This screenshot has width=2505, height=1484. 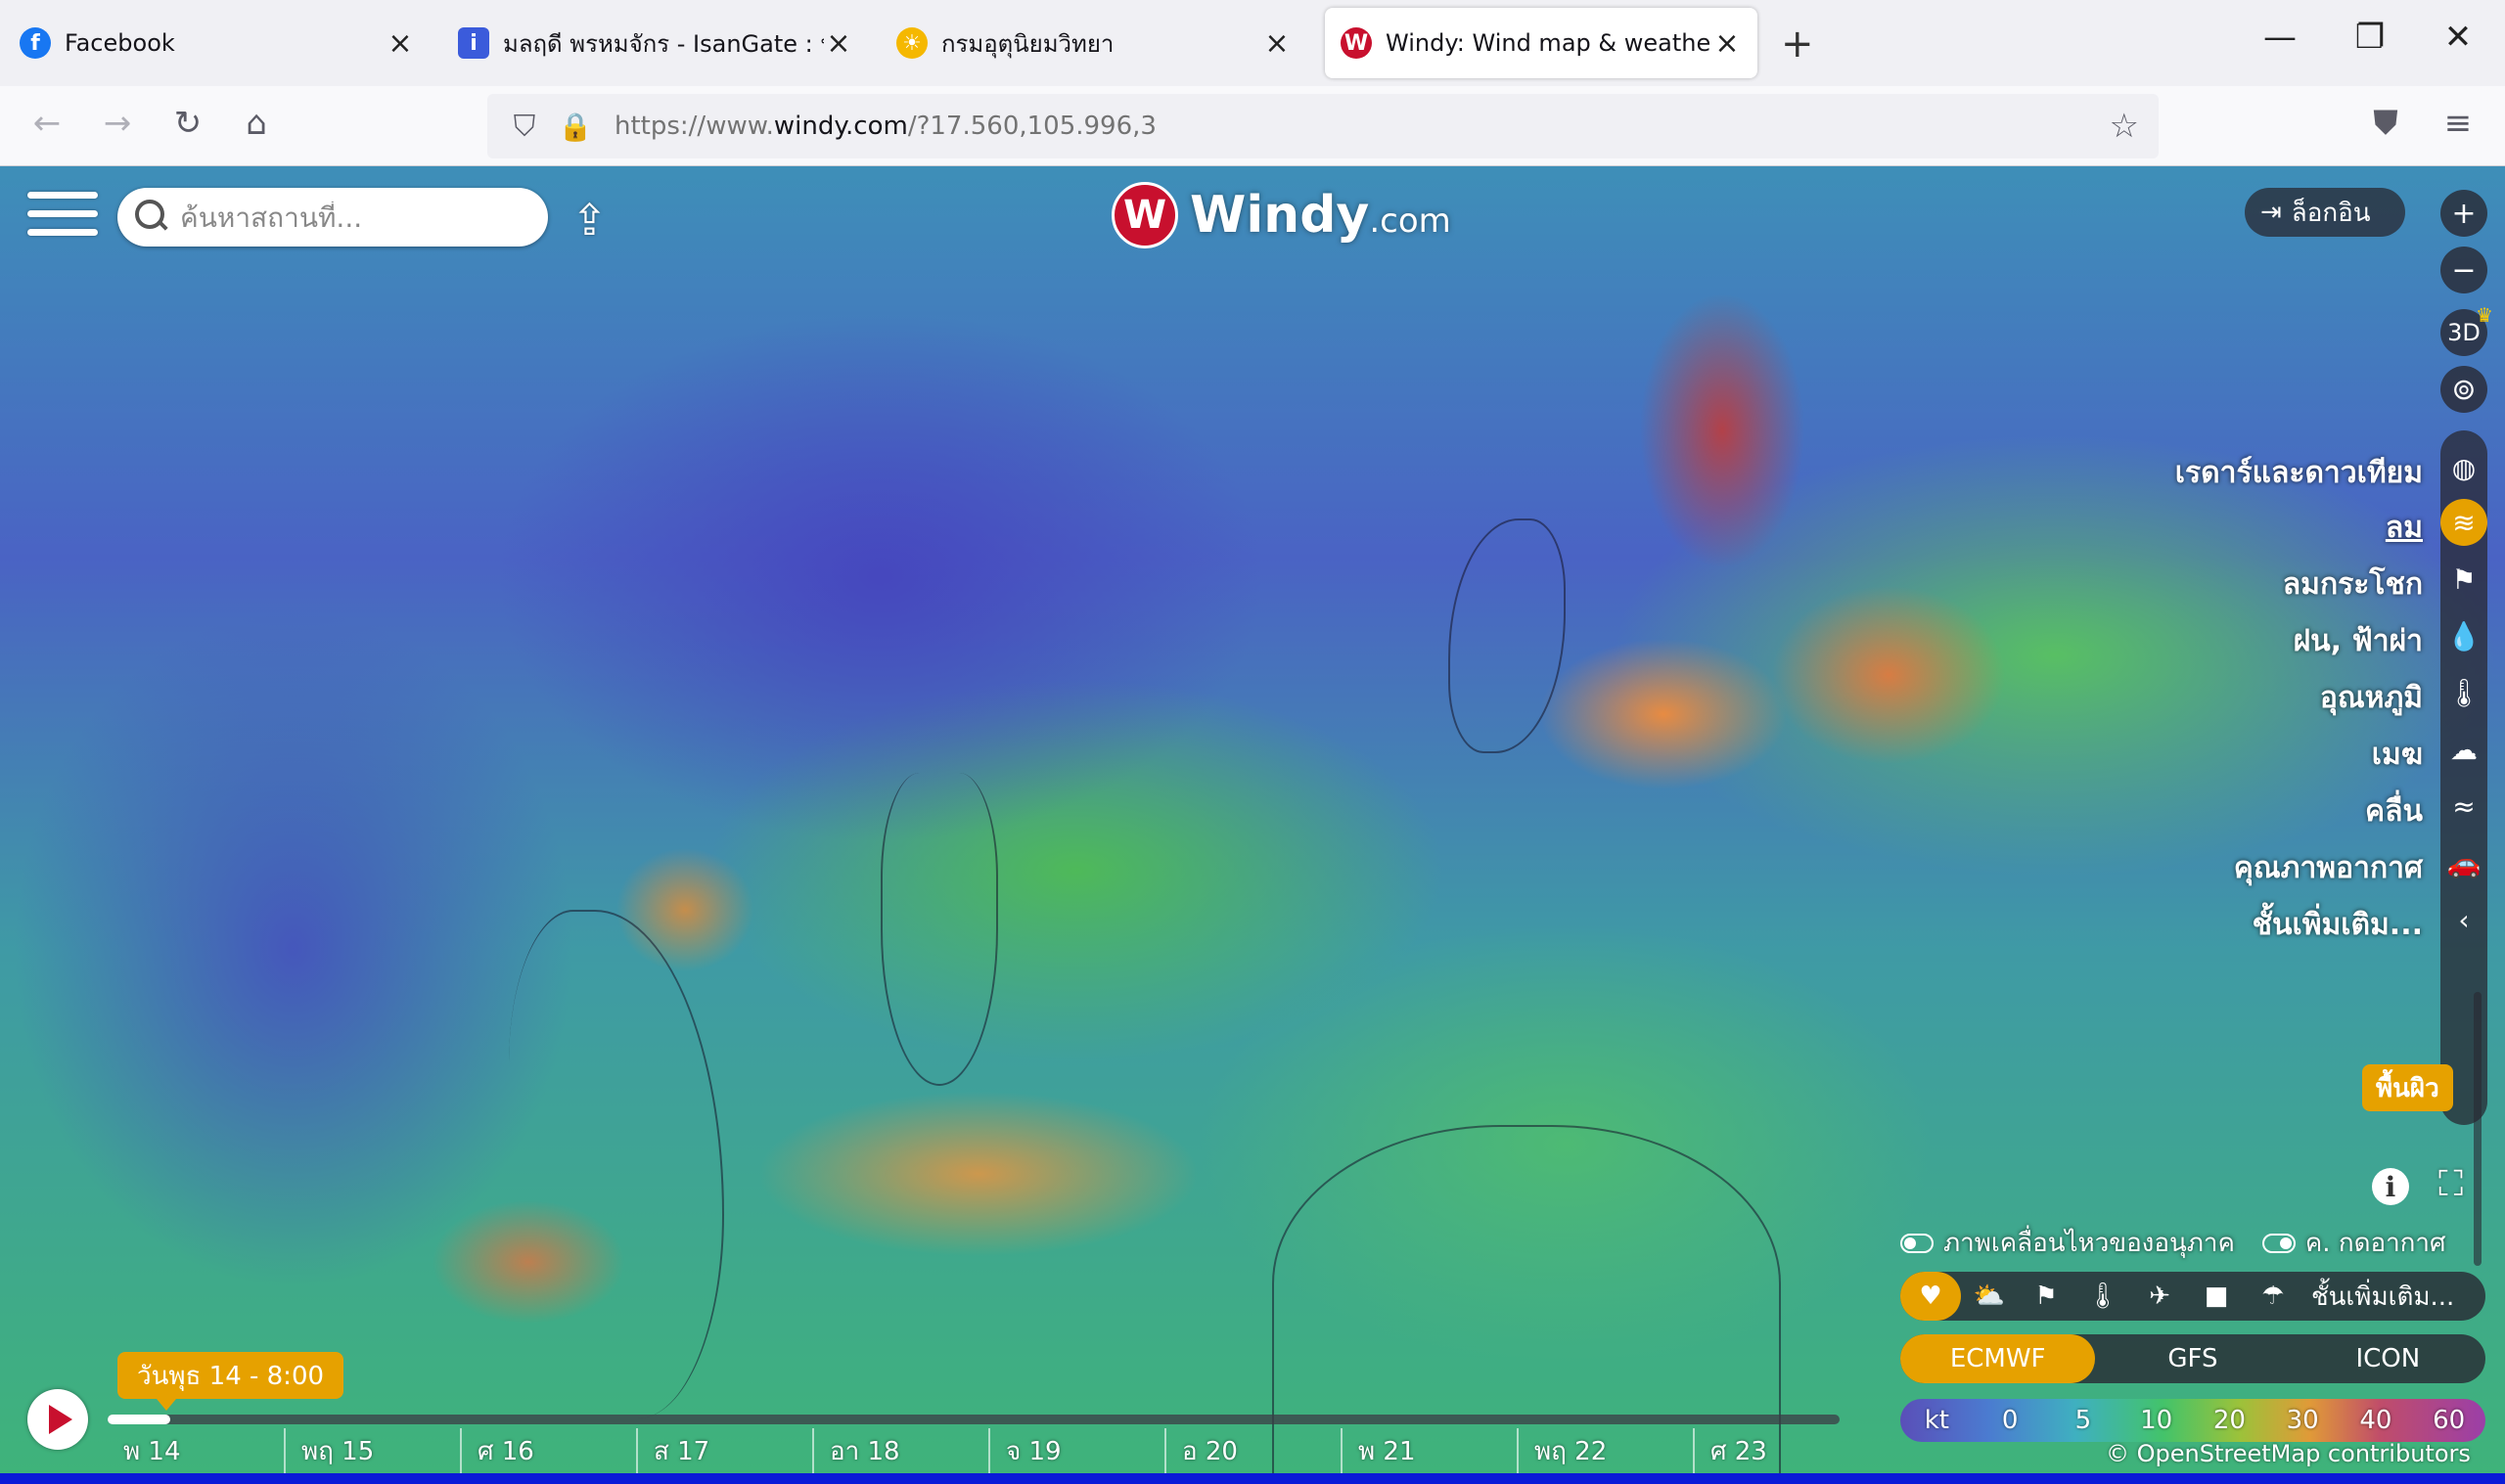 I want to click on crown-icon: ♛, so click(x=2484, y=315).